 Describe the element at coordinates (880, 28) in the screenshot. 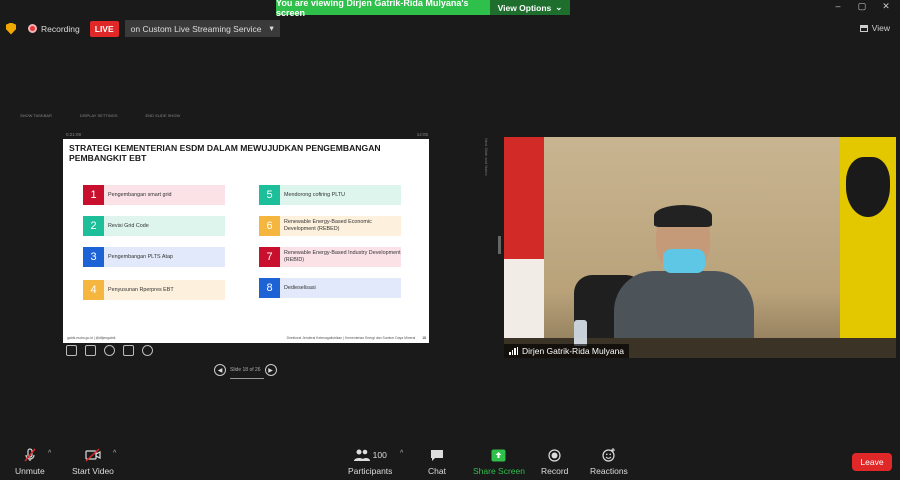

I see `view-label: View` at that location.